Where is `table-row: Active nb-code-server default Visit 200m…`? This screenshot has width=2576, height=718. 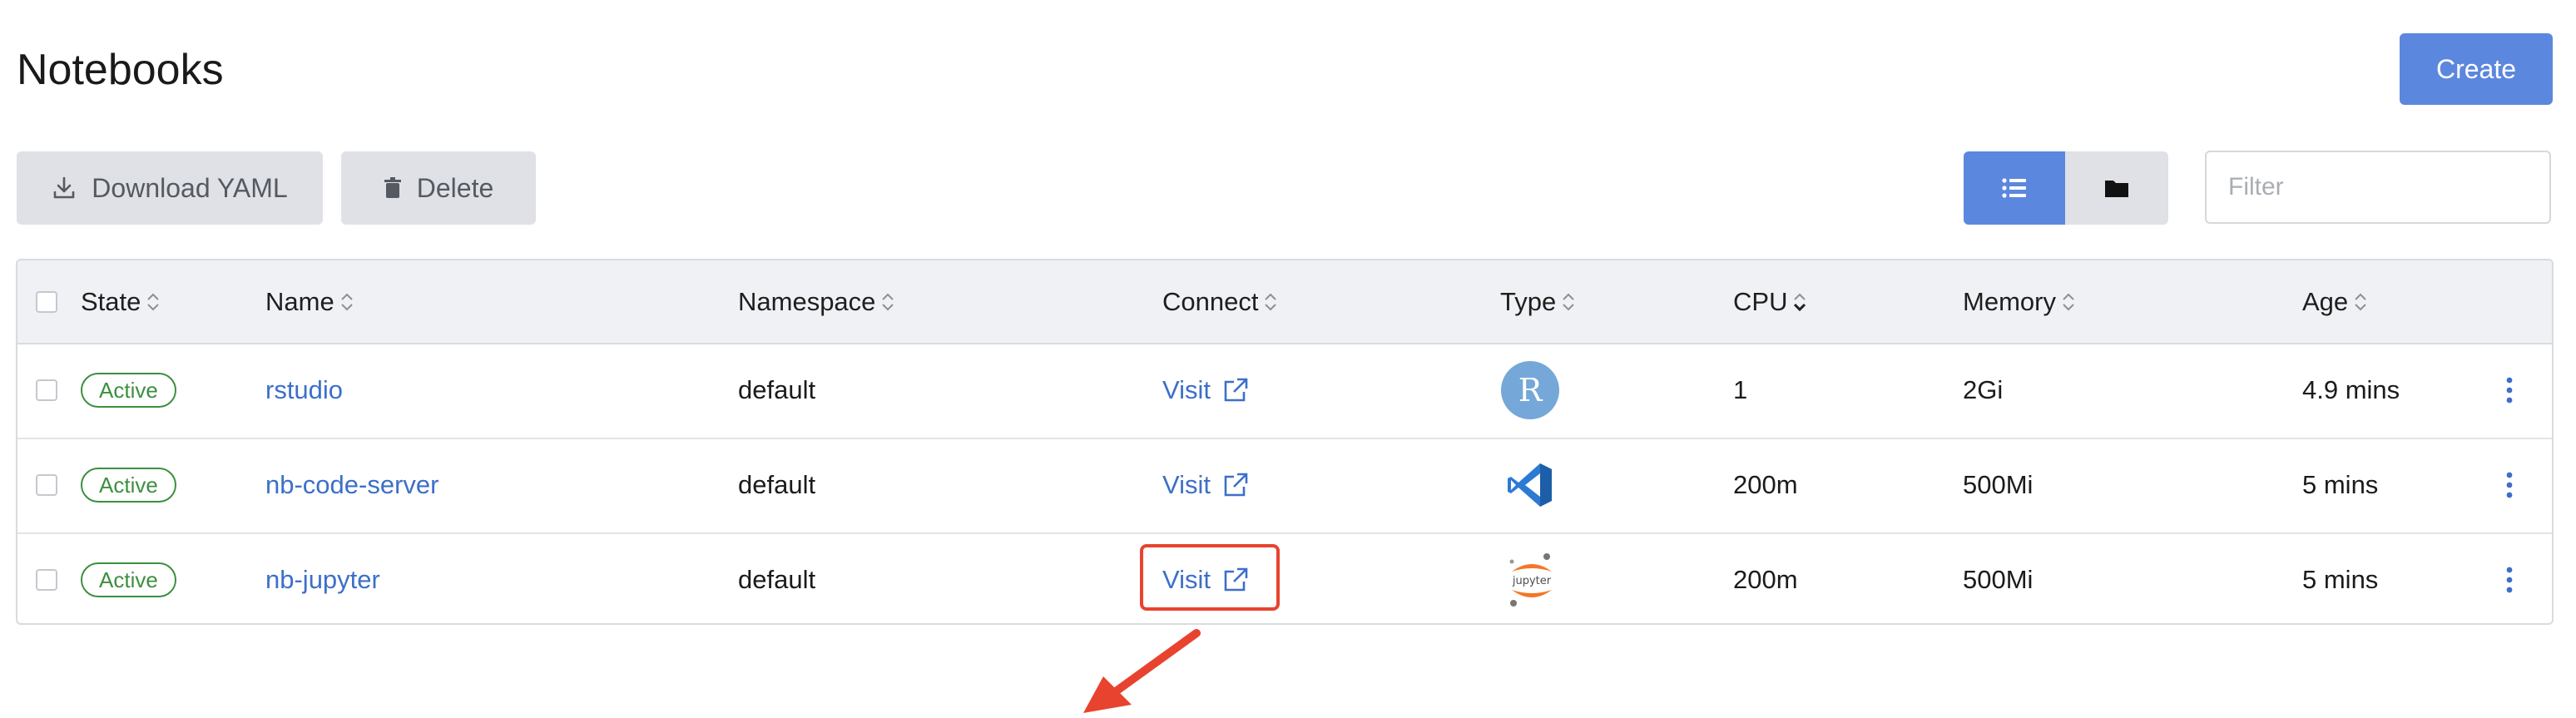 table-row: Active nb-code-server default Visit 200m… is located at coordinates (1285, 486).